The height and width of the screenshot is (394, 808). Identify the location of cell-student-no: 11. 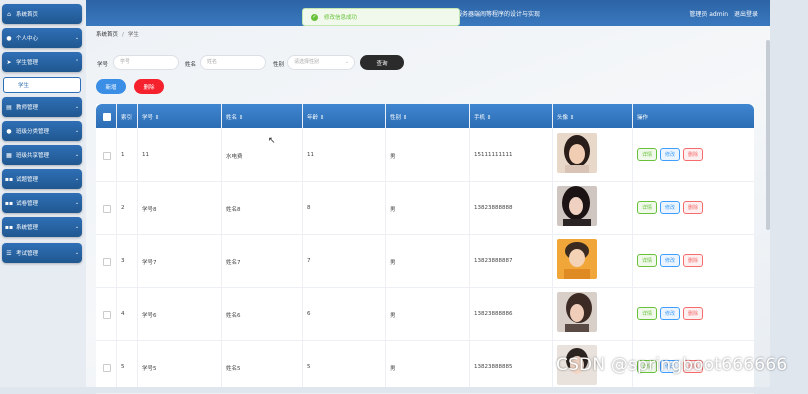
(145, 155).